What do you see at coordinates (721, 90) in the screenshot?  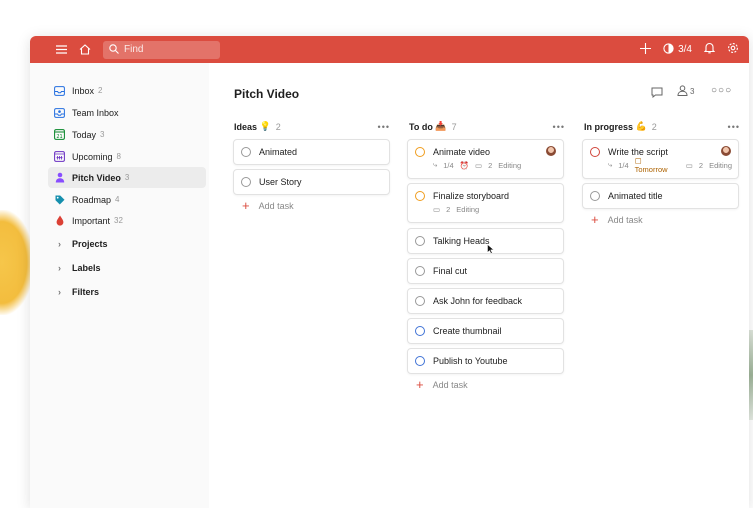 I see `more-icon: ○○○` at bounding box center [721, 90].